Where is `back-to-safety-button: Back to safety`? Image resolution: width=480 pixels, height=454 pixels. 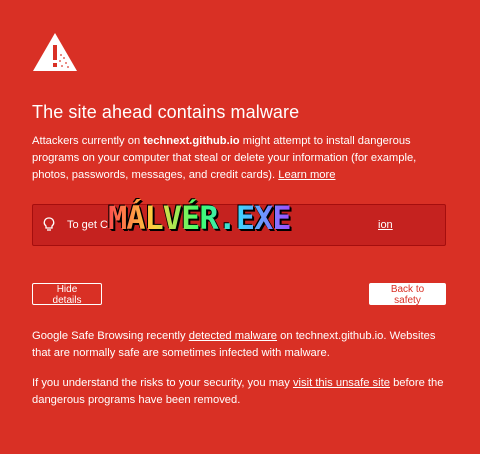
back-to-safety-button: Back to safety is located at coordinates (407, 294).